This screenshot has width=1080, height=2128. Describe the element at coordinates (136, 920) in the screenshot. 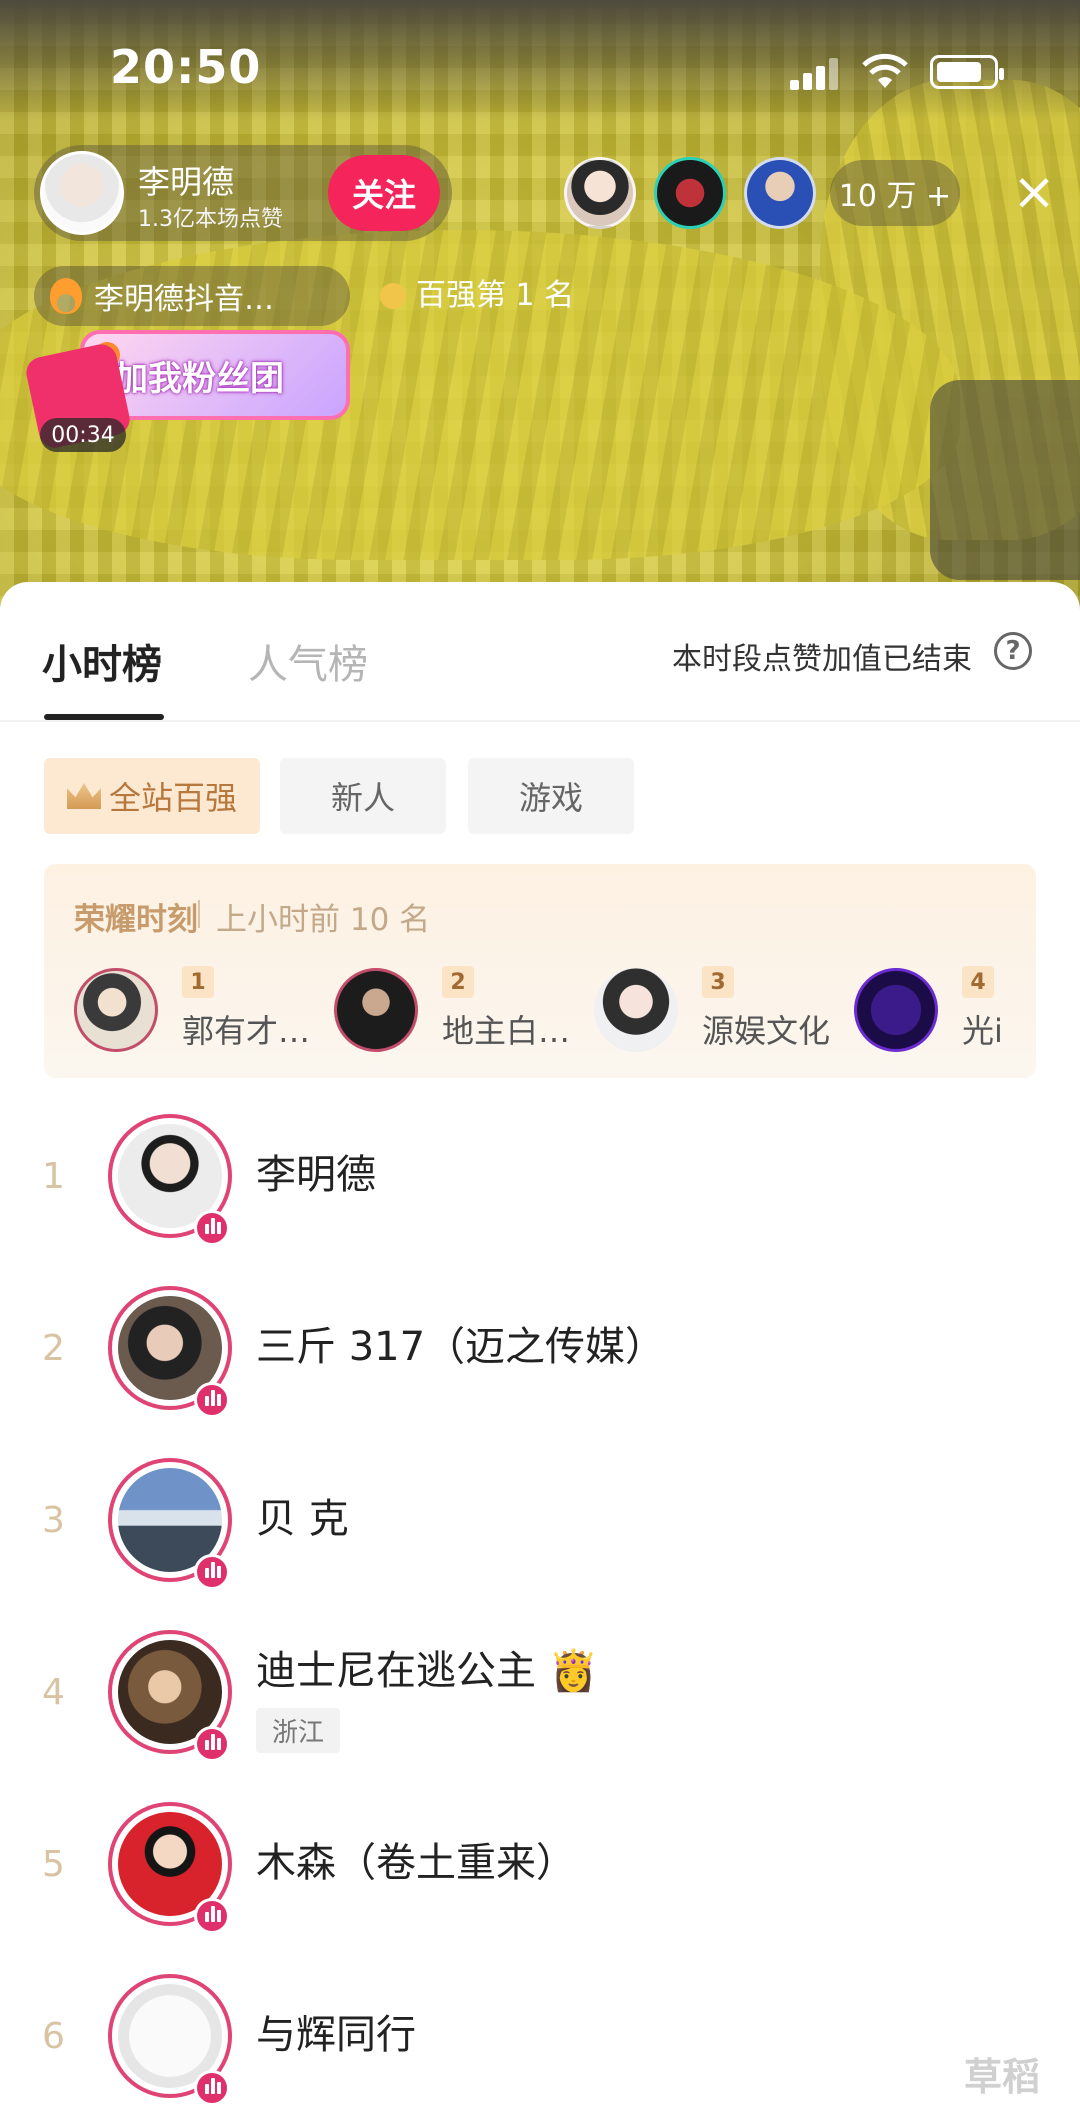

I see `honor-title: 荣耀时刻` at that location.